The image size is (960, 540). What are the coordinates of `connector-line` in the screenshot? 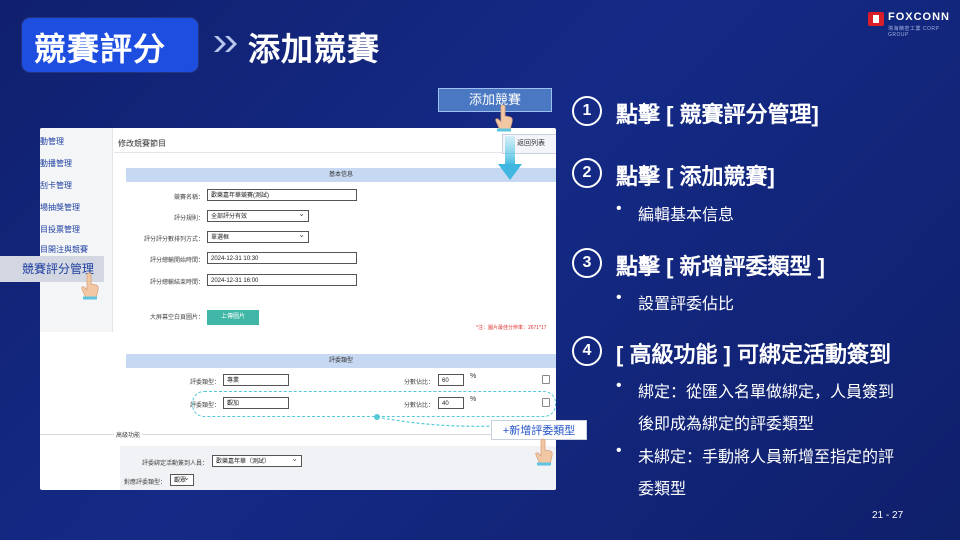 It's located at (435, 420).